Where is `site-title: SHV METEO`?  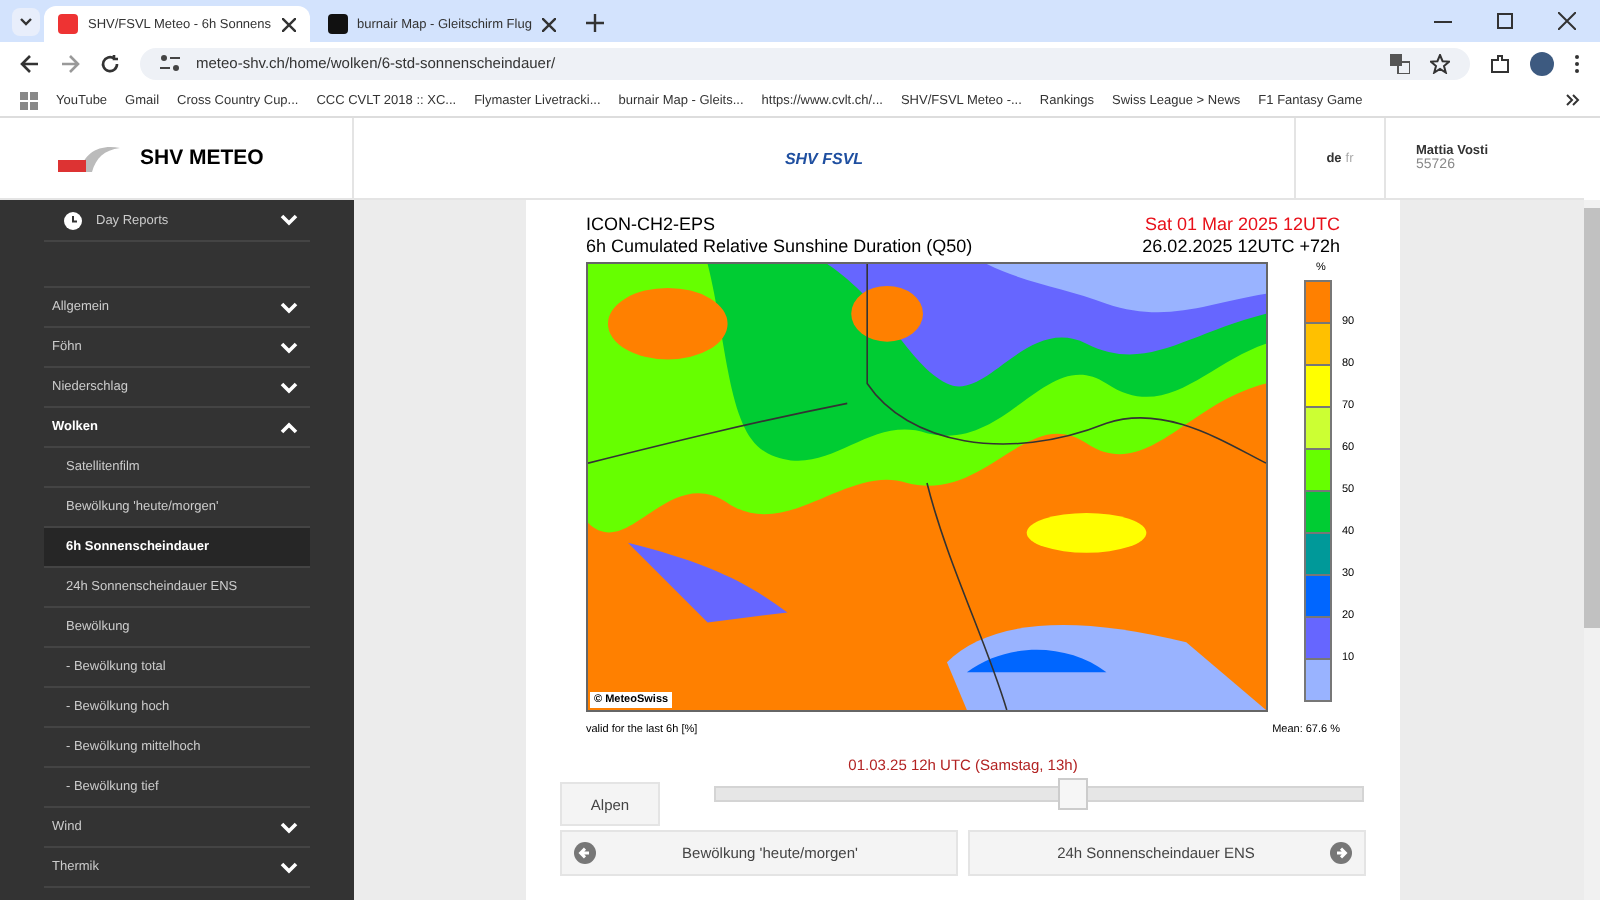 site-title: SHV METEO is located at coordinates (202, 158).